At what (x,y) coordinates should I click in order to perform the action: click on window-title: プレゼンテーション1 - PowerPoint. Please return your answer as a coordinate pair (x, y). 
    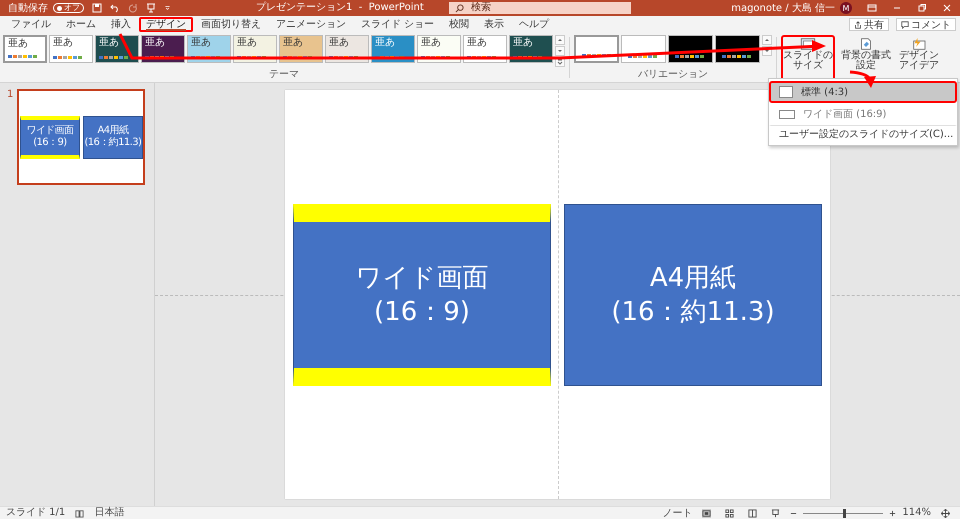
    Looking at the image, I should click on (340, 8).